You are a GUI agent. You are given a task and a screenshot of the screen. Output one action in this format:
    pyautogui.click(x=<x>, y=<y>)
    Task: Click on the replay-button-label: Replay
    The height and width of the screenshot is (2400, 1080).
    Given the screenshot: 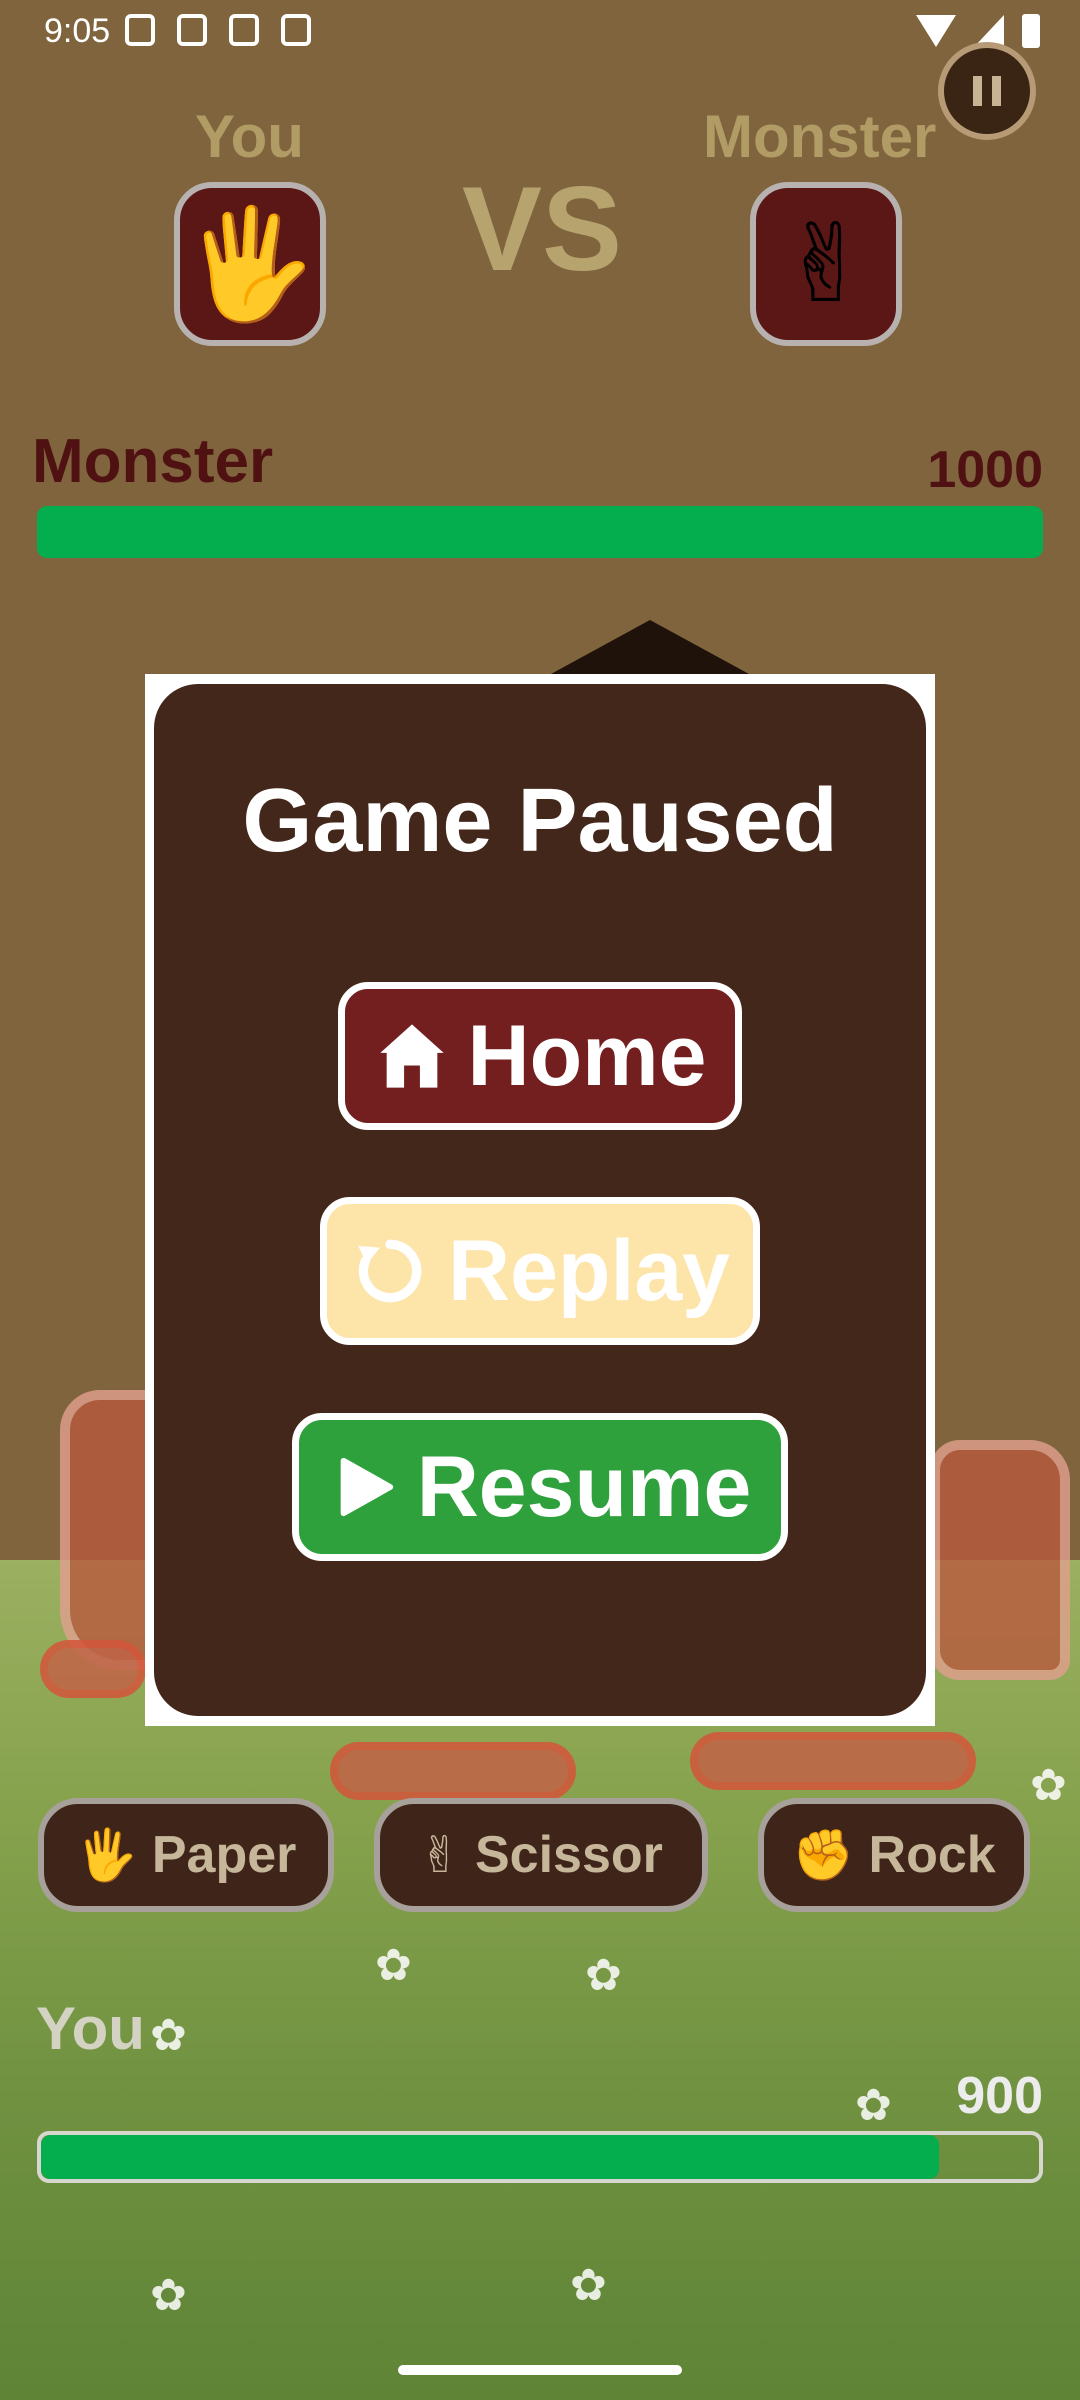 What is the action you would take?
    pyautogui.click(x=589, y=1270)
    